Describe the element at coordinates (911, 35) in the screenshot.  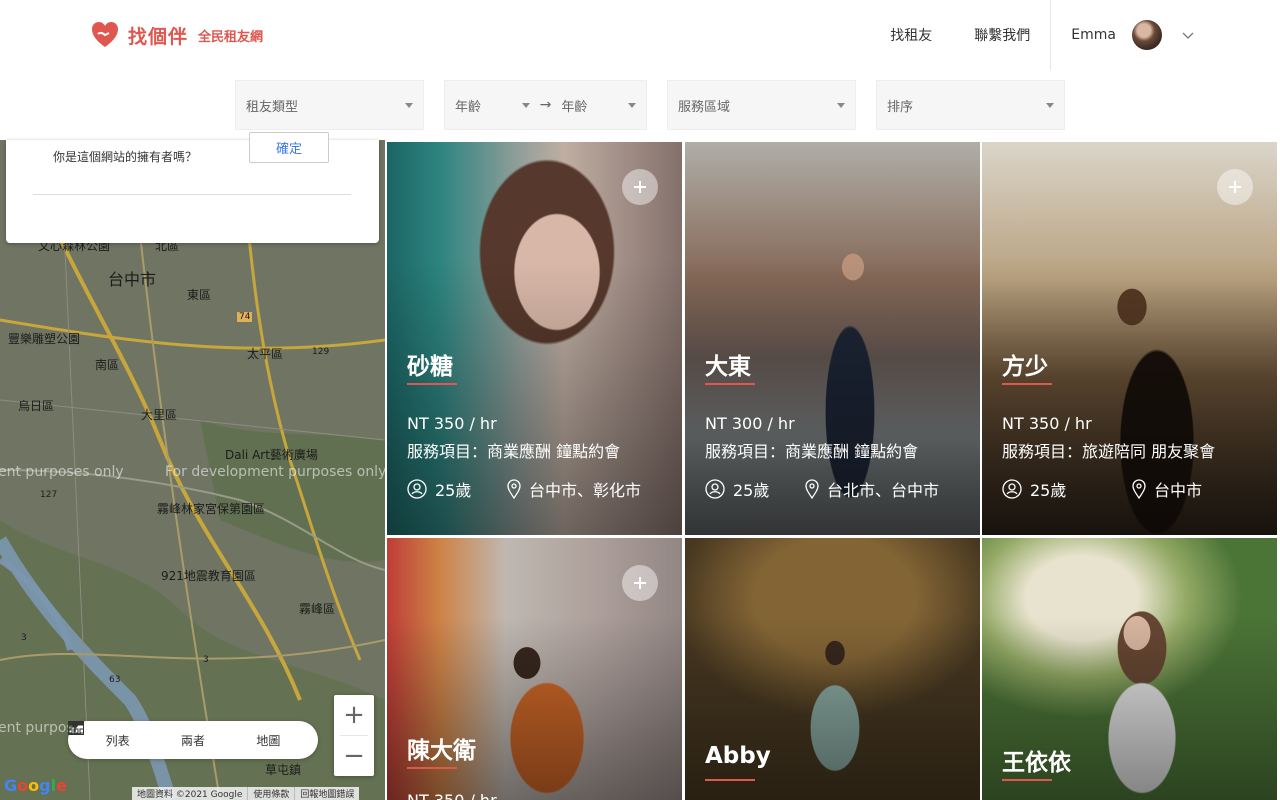
I see `nav-find-friend: 找租友` at that location.